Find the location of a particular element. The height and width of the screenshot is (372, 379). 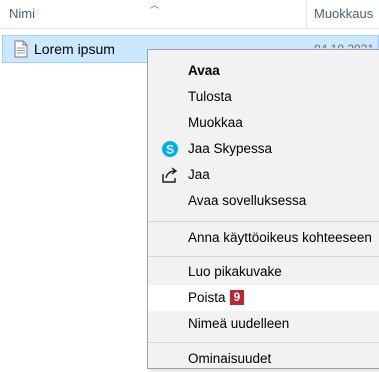

menu-item-delete: Poista 9 is located at coordinates (263, 298).